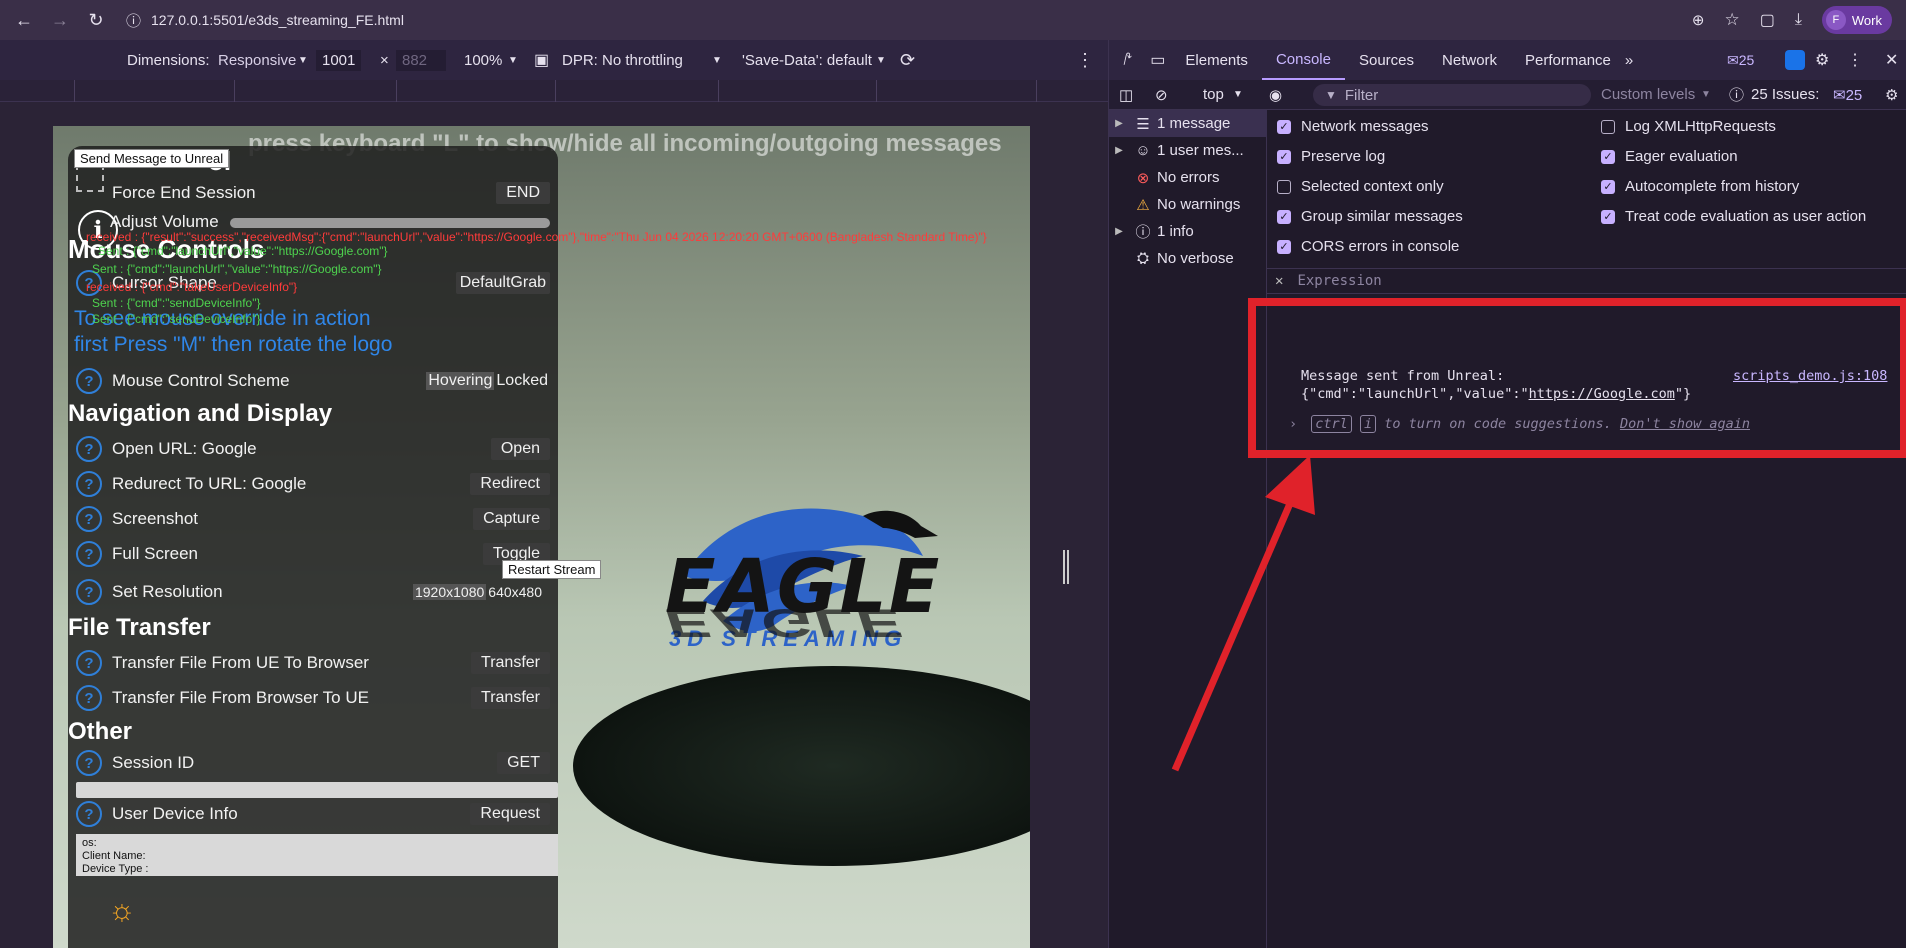 This screenshot has height=948, width=1906. Describe the element at coordinates (257, 60) in the screenshot. I see `dimensions-select: Responsive` at that location.